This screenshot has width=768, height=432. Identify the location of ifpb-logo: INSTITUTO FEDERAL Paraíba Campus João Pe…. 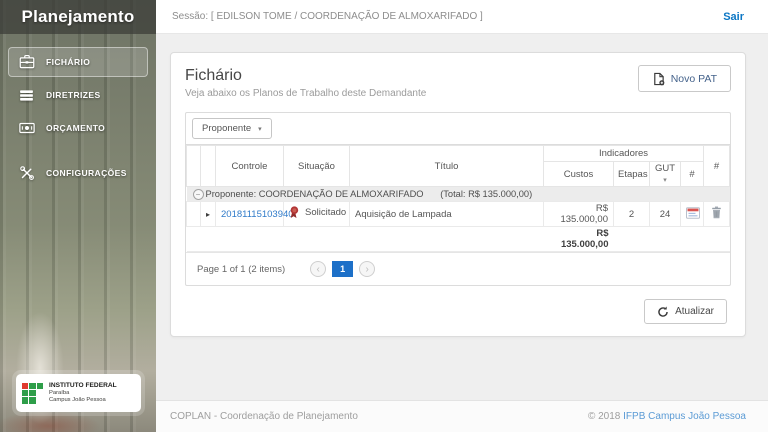
(78, 393).